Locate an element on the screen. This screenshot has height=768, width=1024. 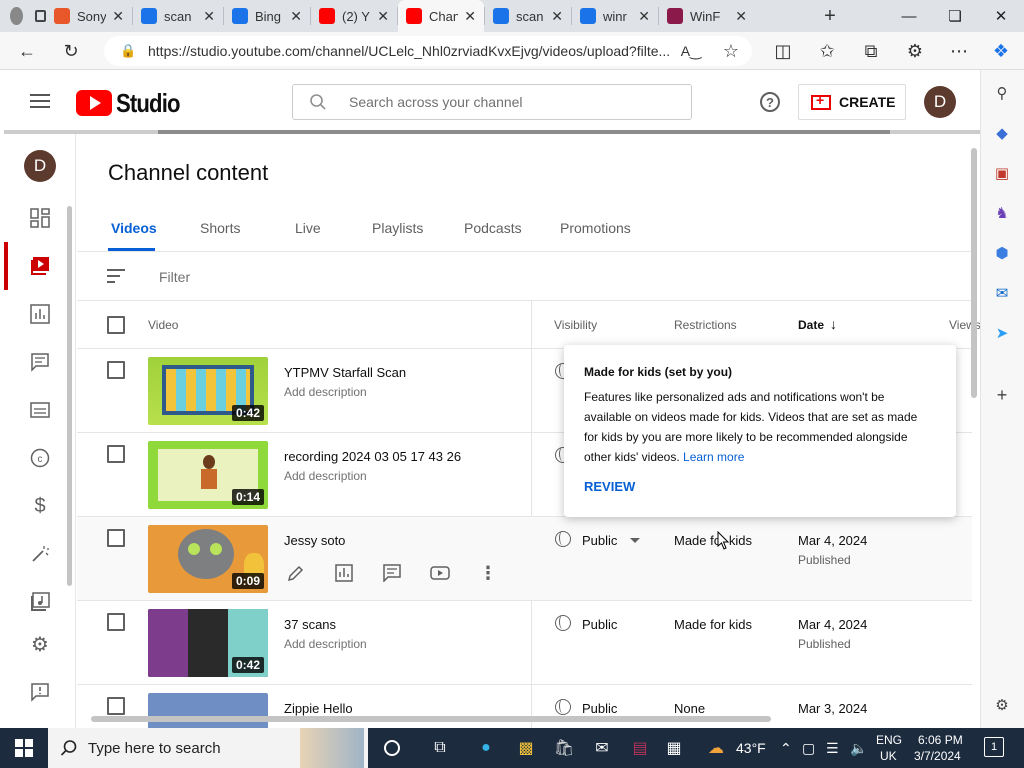
tab-podcasts: Podcasts is located at coordinates (493, 228).